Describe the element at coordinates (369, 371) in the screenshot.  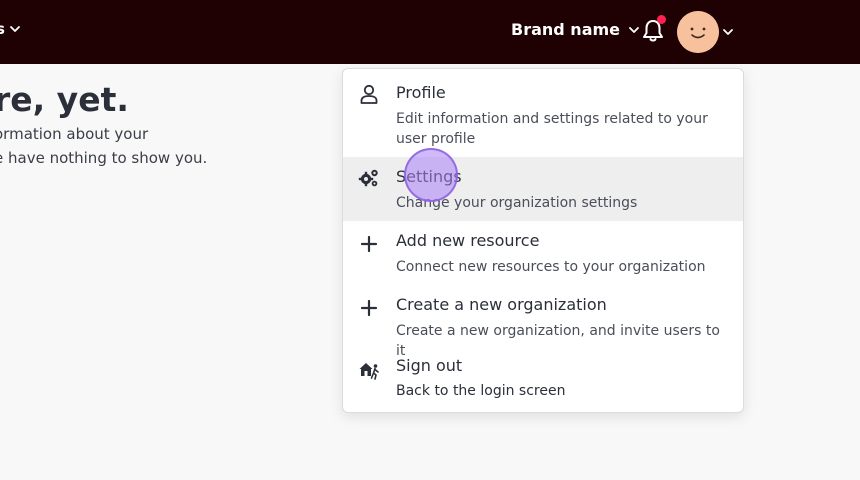
I see `sign-out-icon` at that location.